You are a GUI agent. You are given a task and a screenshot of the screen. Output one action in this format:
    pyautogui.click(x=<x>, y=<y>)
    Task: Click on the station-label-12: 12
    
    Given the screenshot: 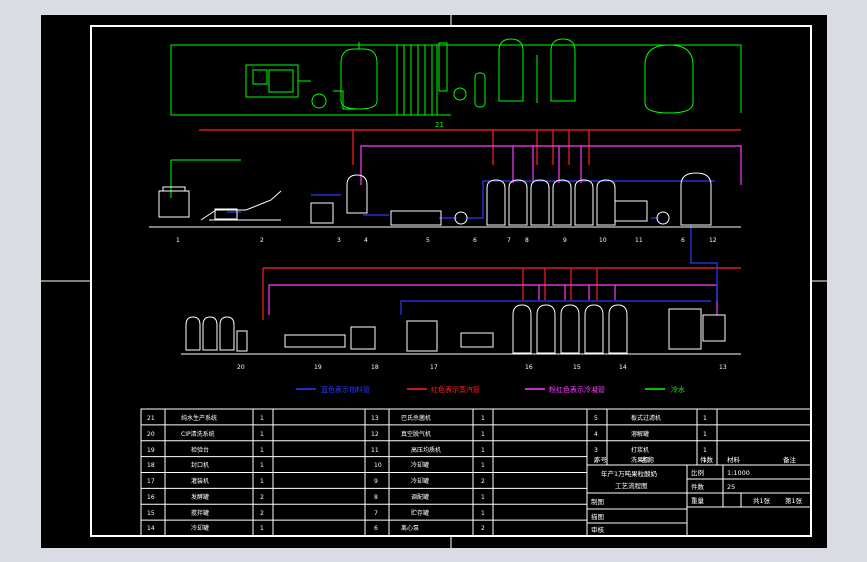 What is the action you would take?
    pyautogui.click(x=713, y=240)
    